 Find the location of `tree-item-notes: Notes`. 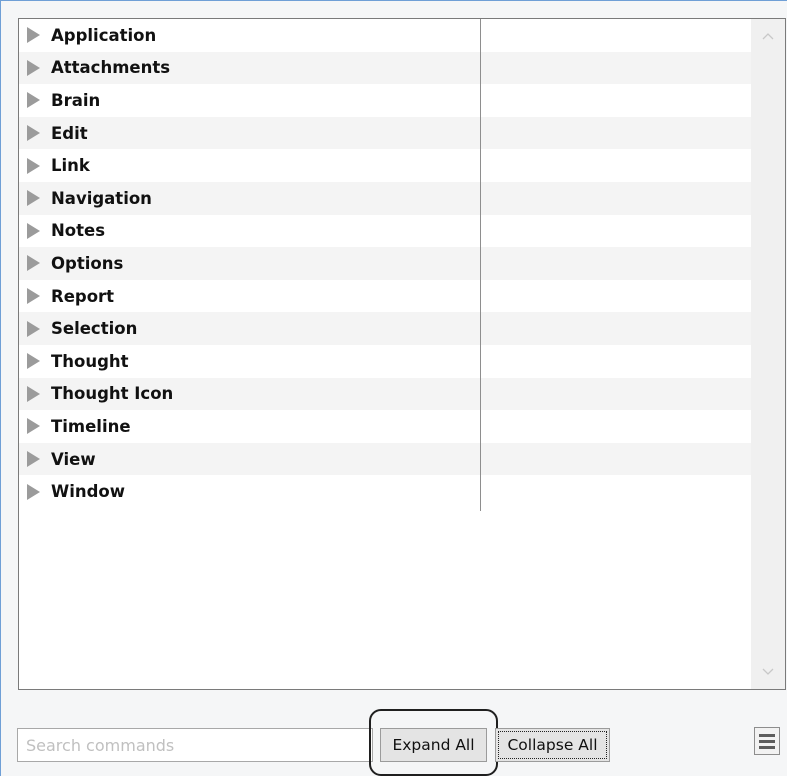

tree-item-notes: Notes is located at coordinates (385, 231).